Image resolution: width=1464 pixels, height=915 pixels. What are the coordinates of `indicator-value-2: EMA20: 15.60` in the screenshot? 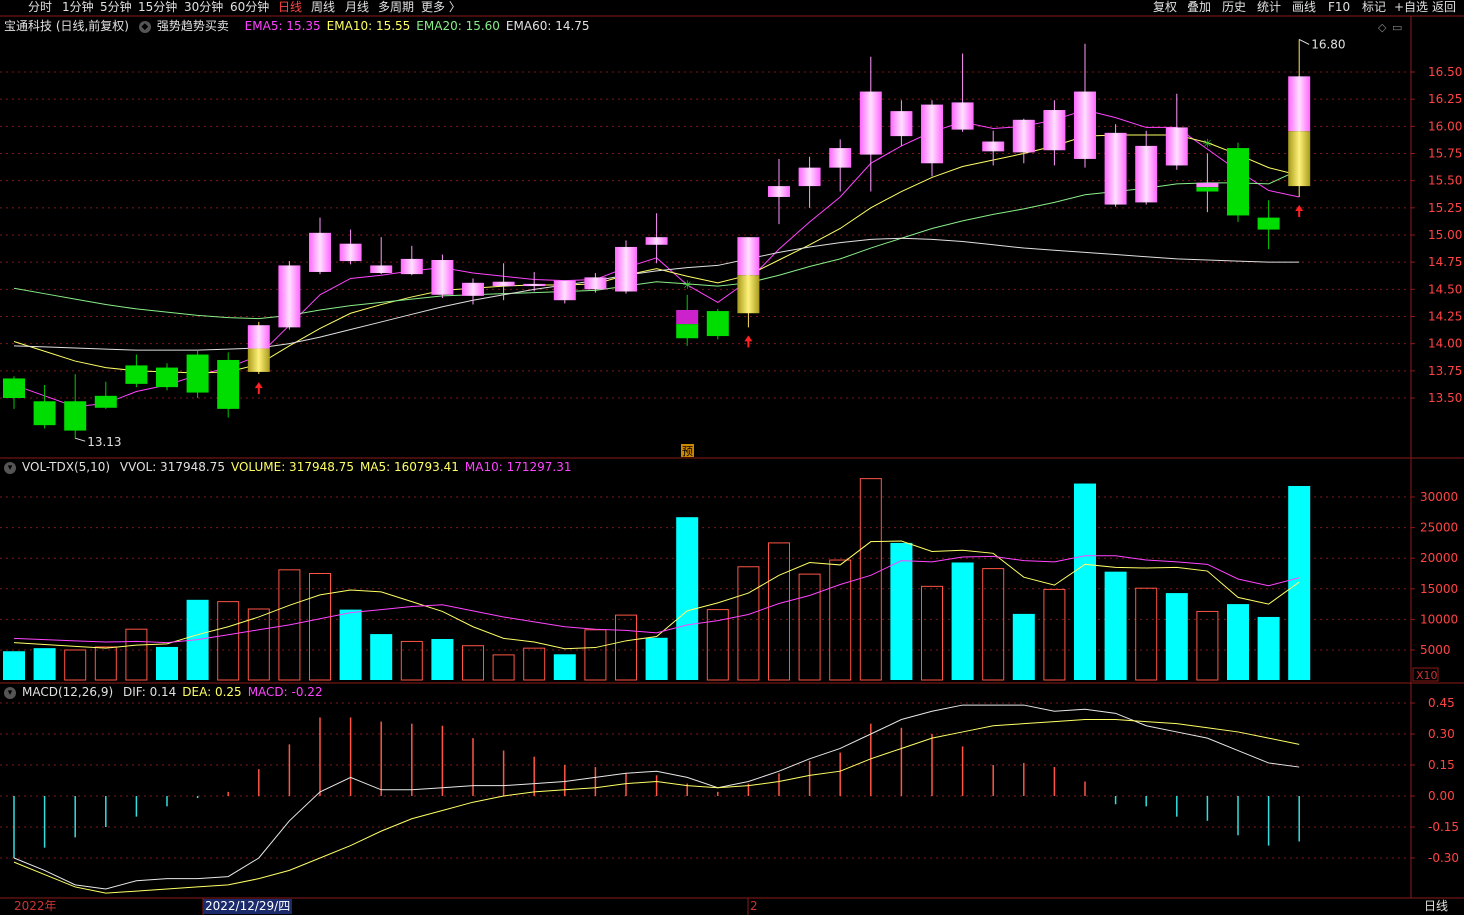 It's located at (458, 26).